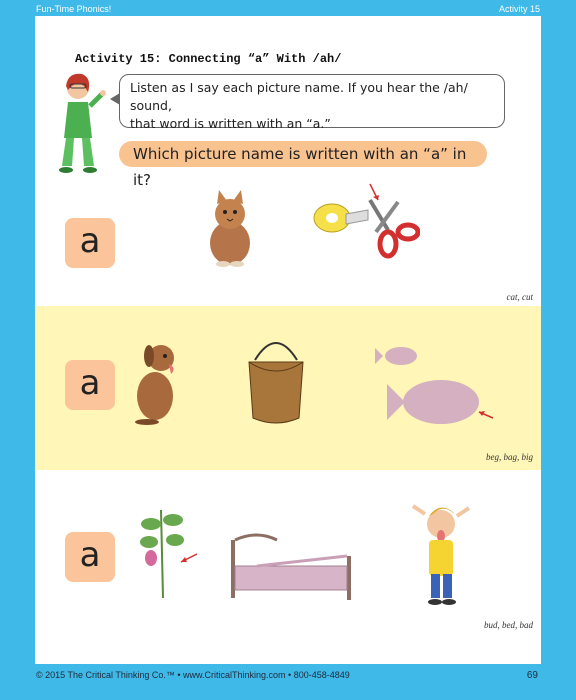 Image resolution: width=576 pixels, height=700 pixels. I want to click on answer-key: beg, bag, big, so click(509, 457).